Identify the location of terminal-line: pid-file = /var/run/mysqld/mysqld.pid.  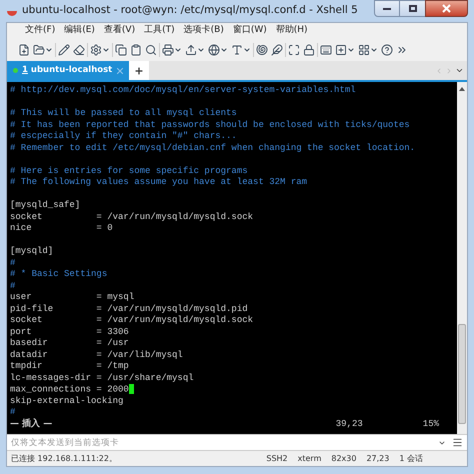
(129, 309).